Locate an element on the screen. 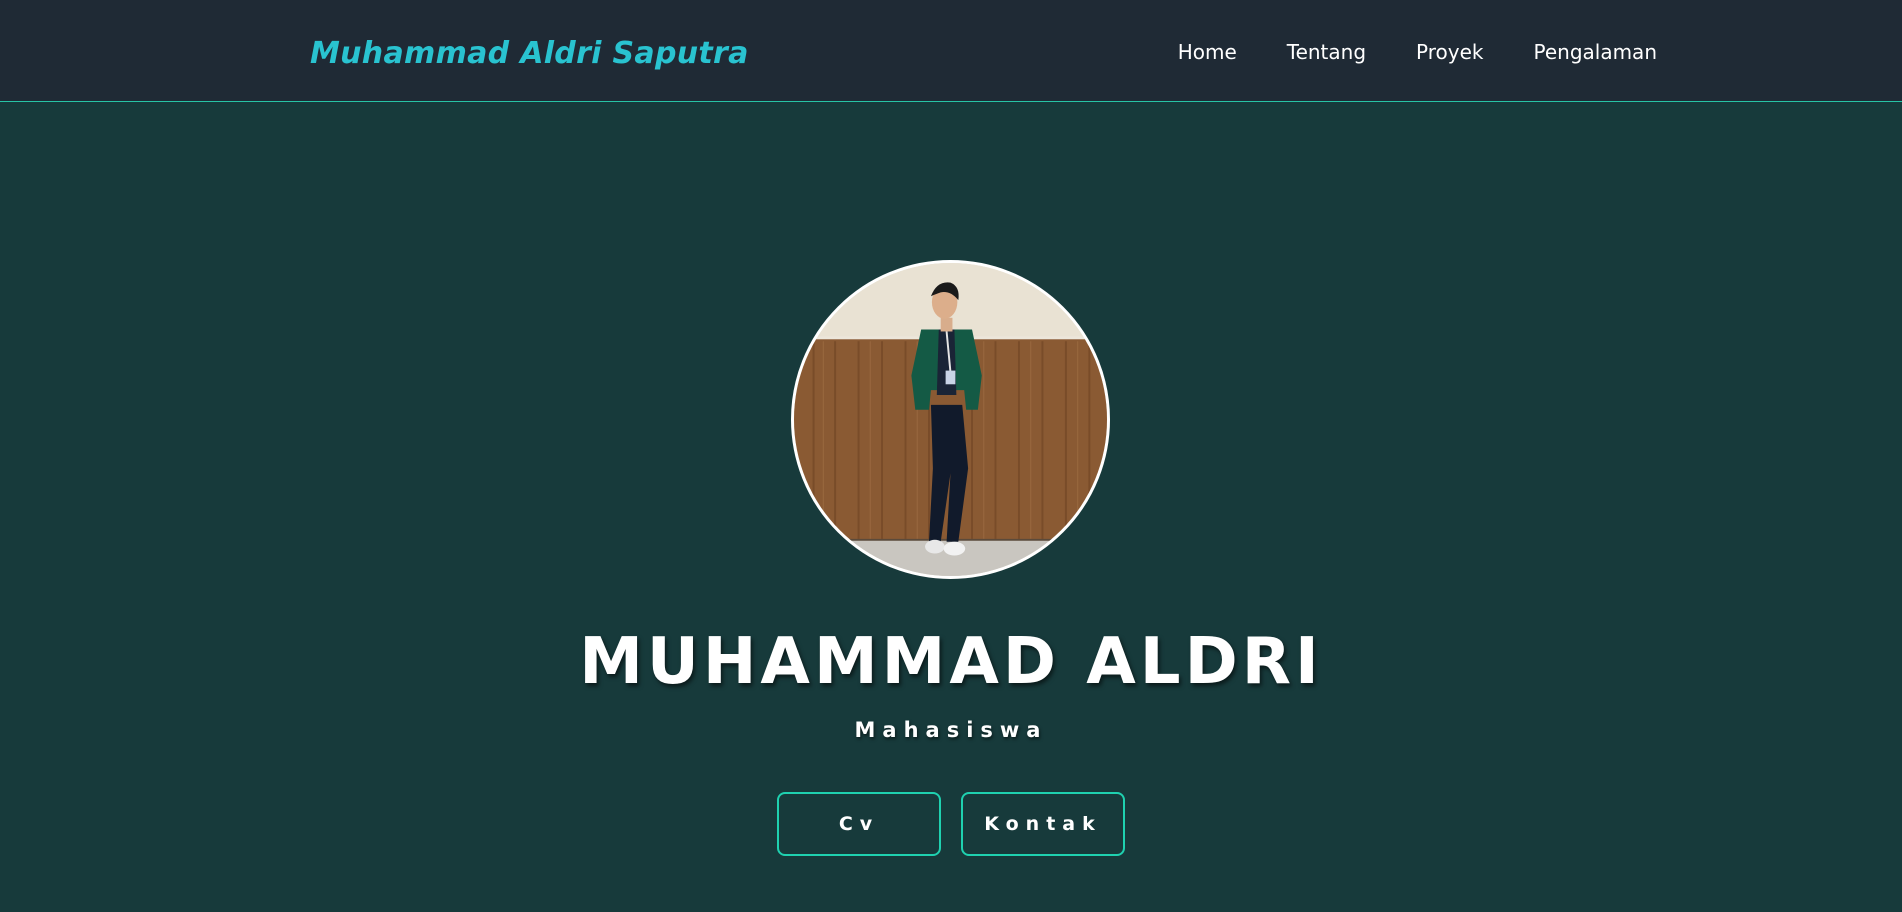 The height and width of the screenshot is (912, 1902). cv-button: Cv is located at coordinates (859, 824).